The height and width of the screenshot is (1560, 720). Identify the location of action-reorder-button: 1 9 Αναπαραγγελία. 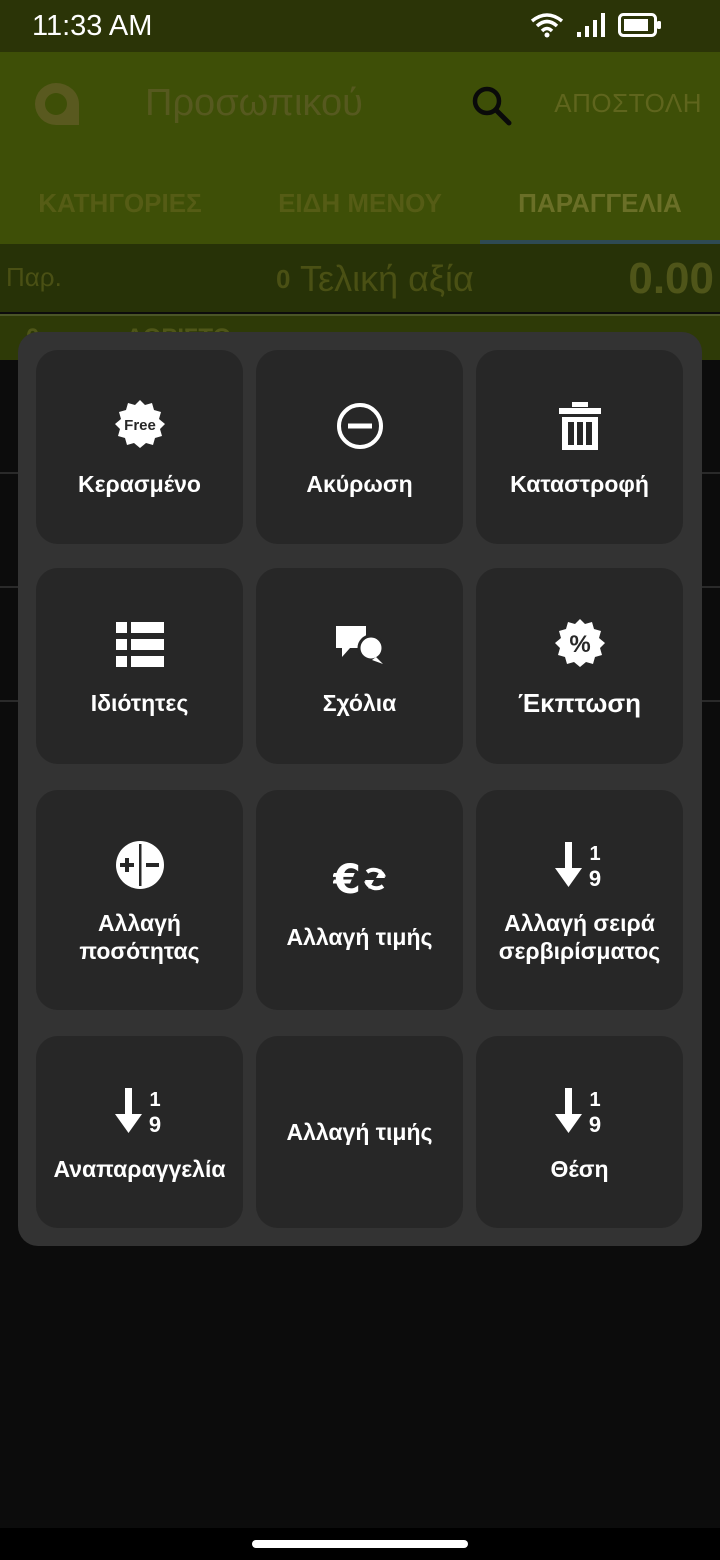
(139, 1132).